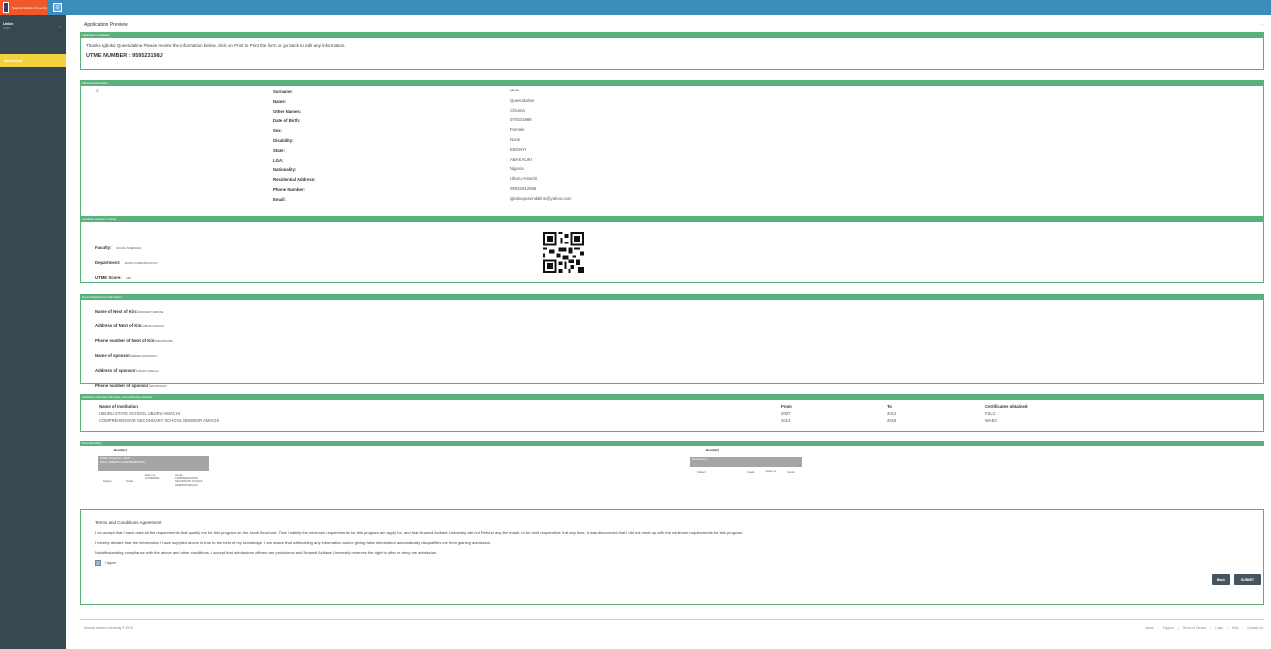  I want to click on footer-divider, so click(672, 619).